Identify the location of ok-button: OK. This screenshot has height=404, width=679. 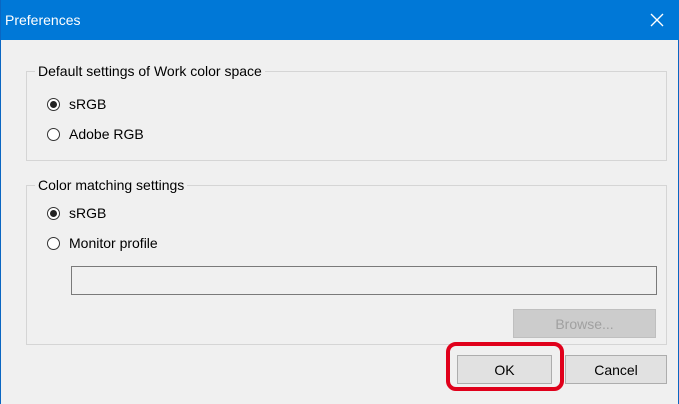
(504, 369).